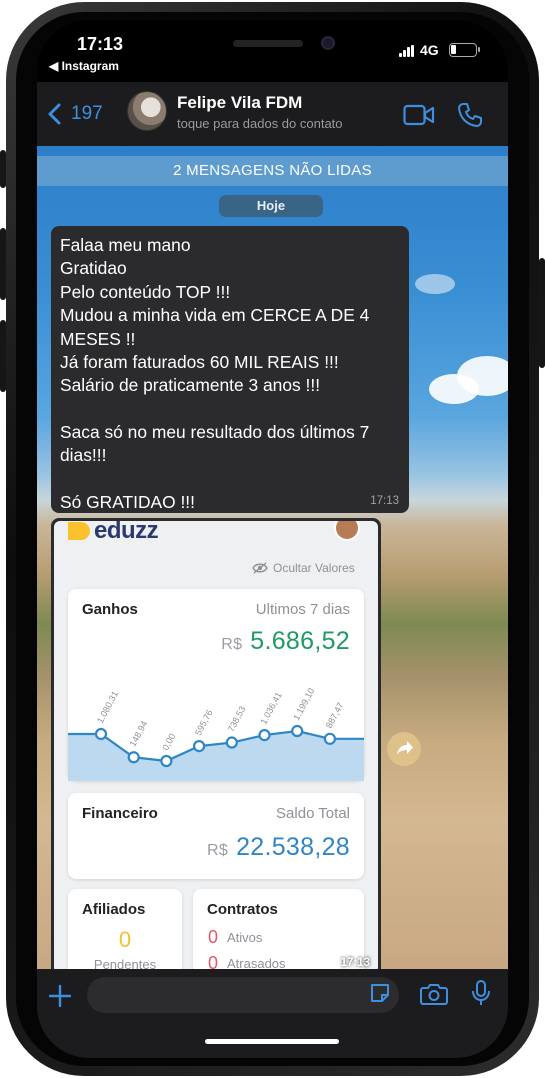 This screenshot has height=1078, width=545. What do you see at coordinates (335, 715) in the screenshot?
I see `chart-data-label: 887,47` at bounding box center [335, 715].